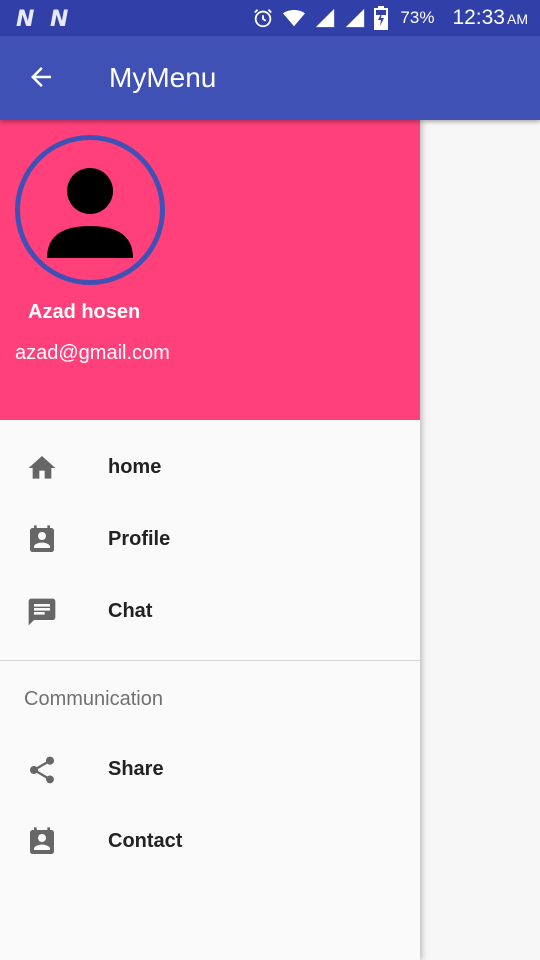  Describe the element at coordinates (210, 468) in the screenshot. I see `menu-item-home: home` at that location.